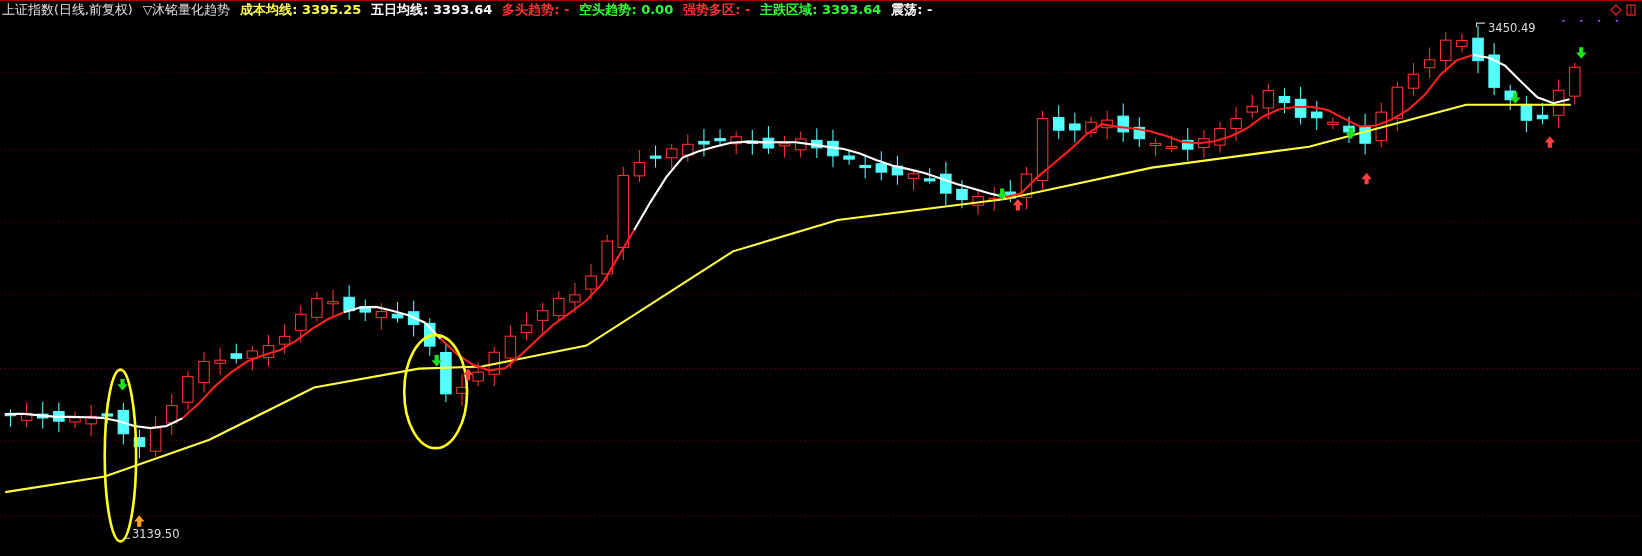  What do you see at coordinates (186, 10) in the screenshot?
I see `indicator-name: ▽沐铭量化趋势` at bounding box center [186, 10].